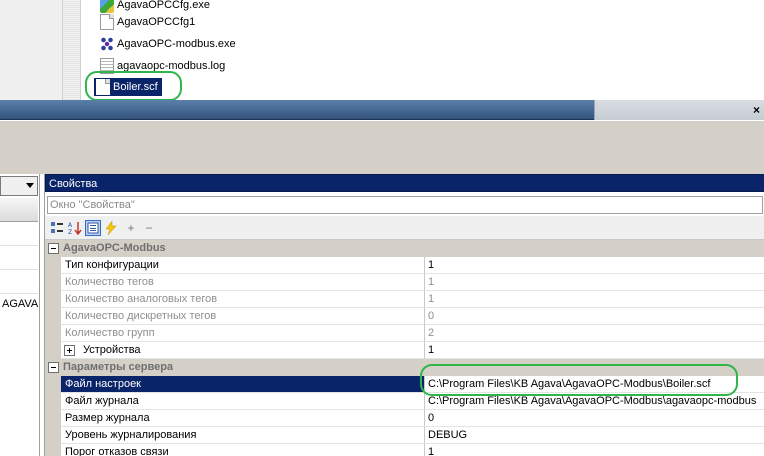  Describe the element at coordinates (30, 185) in the screenshot. I see `chevron-down-icon` at that location.